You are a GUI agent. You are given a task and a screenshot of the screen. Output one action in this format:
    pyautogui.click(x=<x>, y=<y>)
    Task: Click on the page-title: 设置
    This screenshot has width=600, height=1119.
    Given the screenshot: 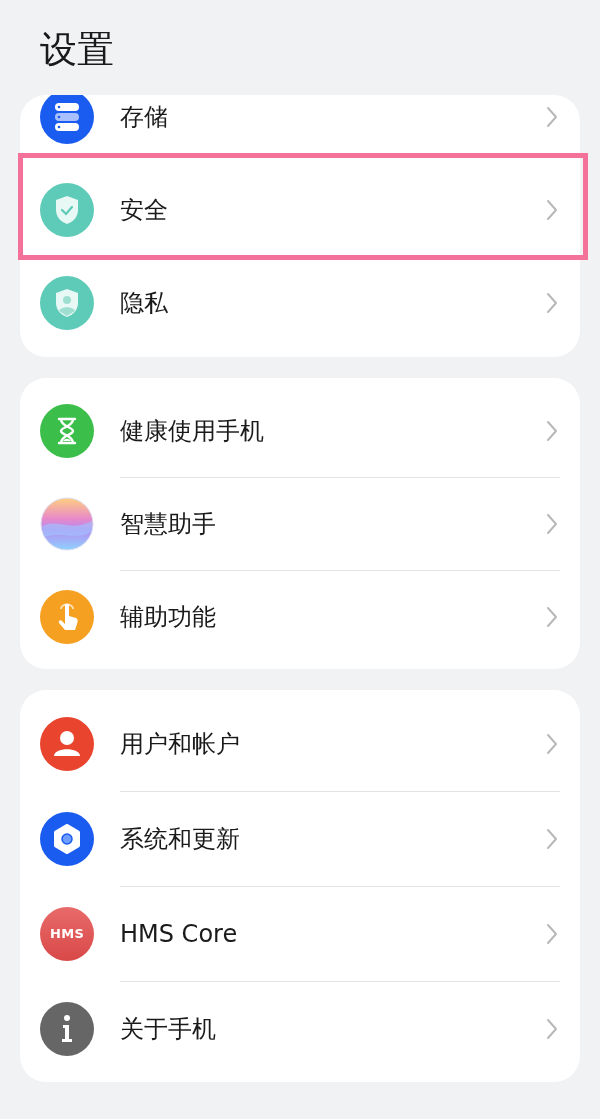 What is the action you would take?
    pyautogui.click(x=77, y=49)
    